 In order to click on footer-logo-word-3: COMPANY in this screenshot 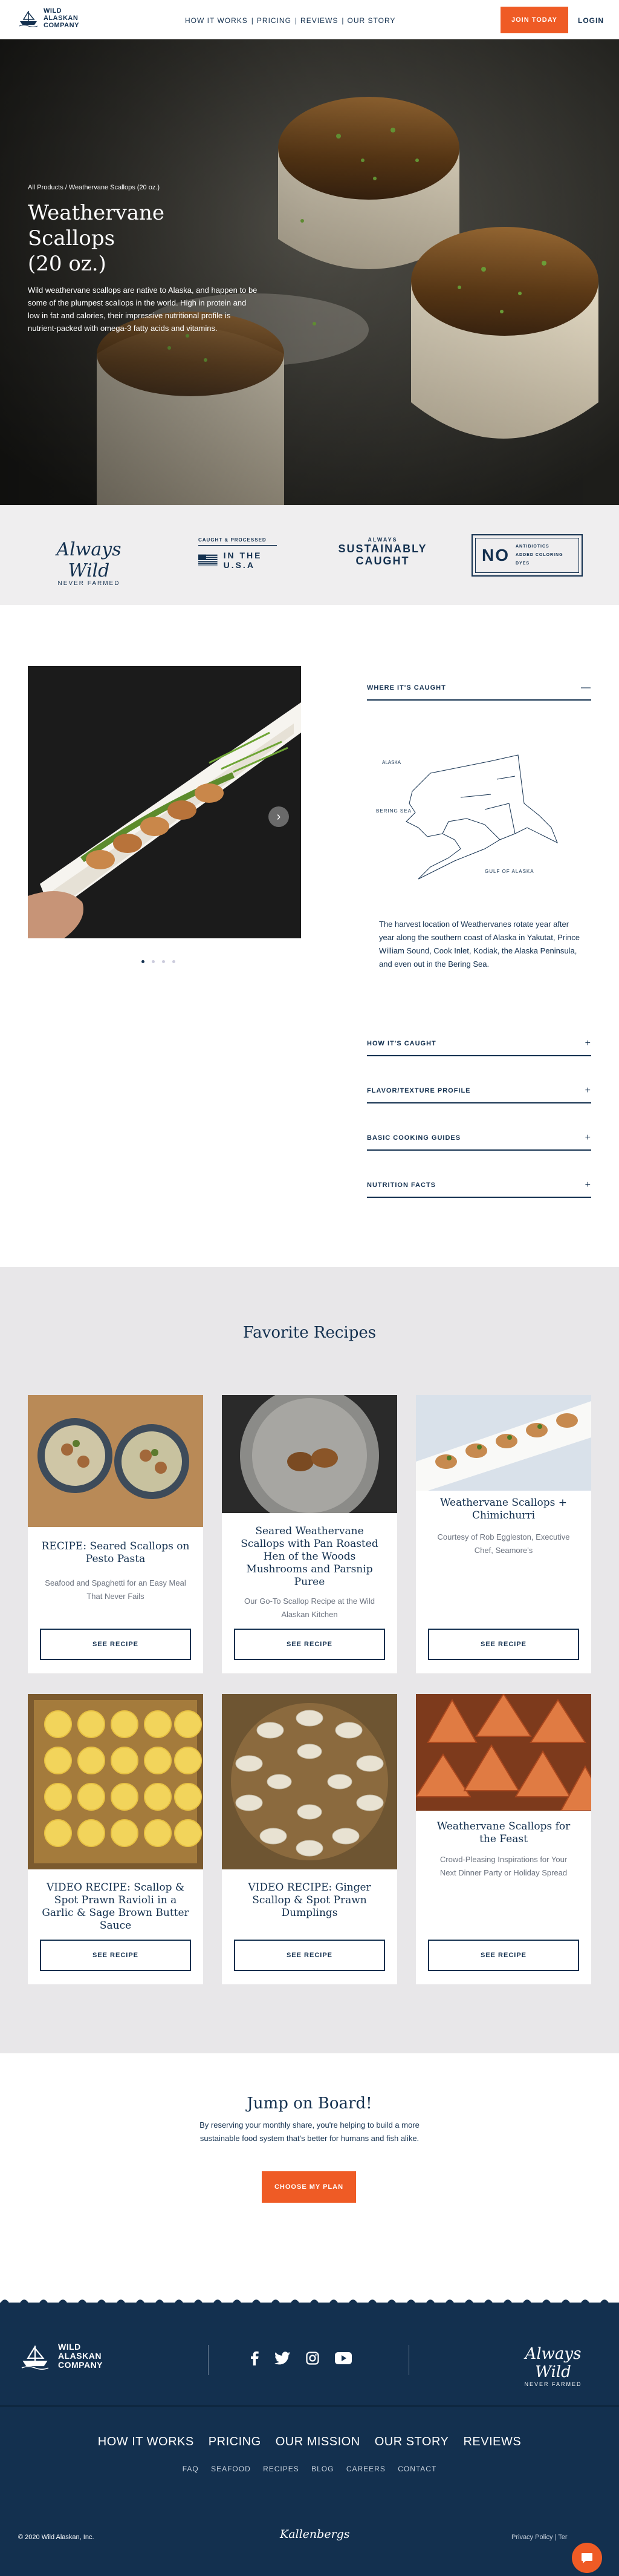, I will do `click(80, 2365)`.